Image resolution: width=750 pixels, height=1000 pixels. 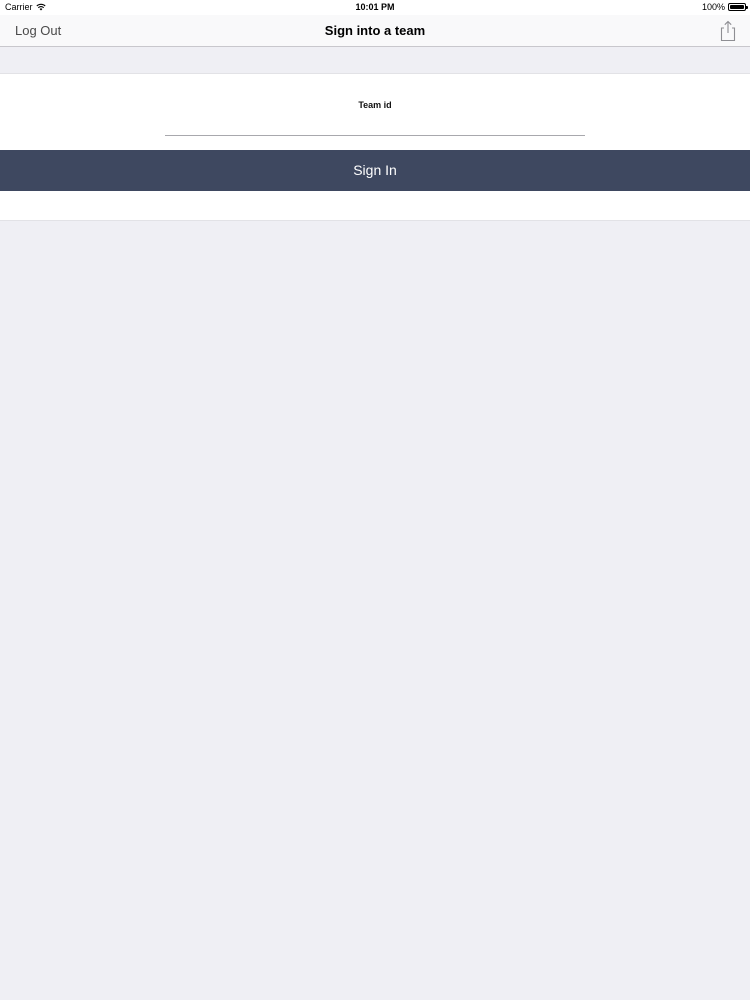 I want to click on battery-icon, so click(x=738, y=7).